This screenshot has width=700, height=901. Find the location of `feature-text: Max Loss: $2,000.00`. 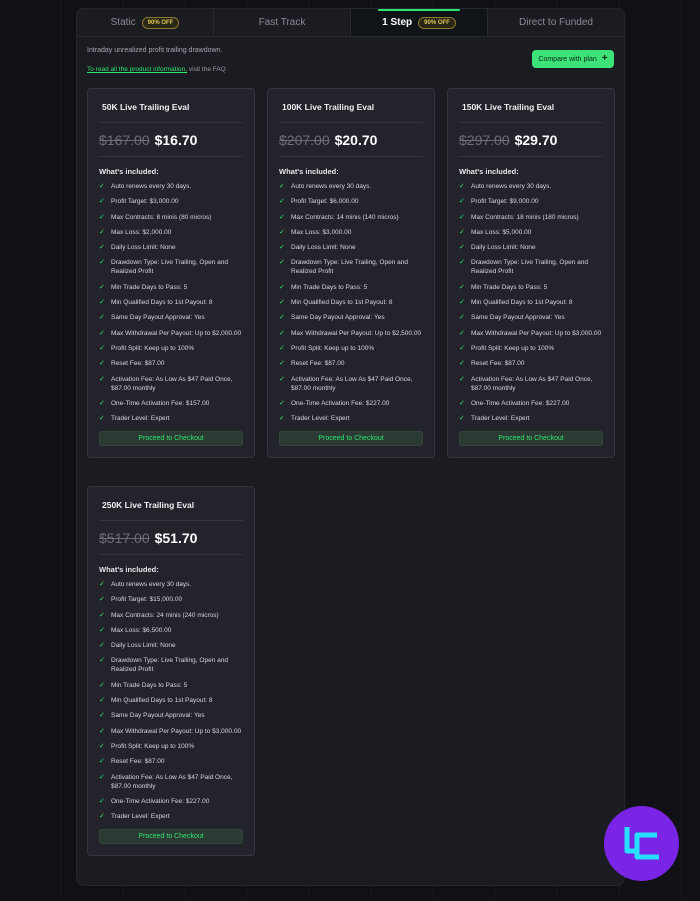

feature-text: Max Loss: $2,000.00 is located at coordinates (141, 232).